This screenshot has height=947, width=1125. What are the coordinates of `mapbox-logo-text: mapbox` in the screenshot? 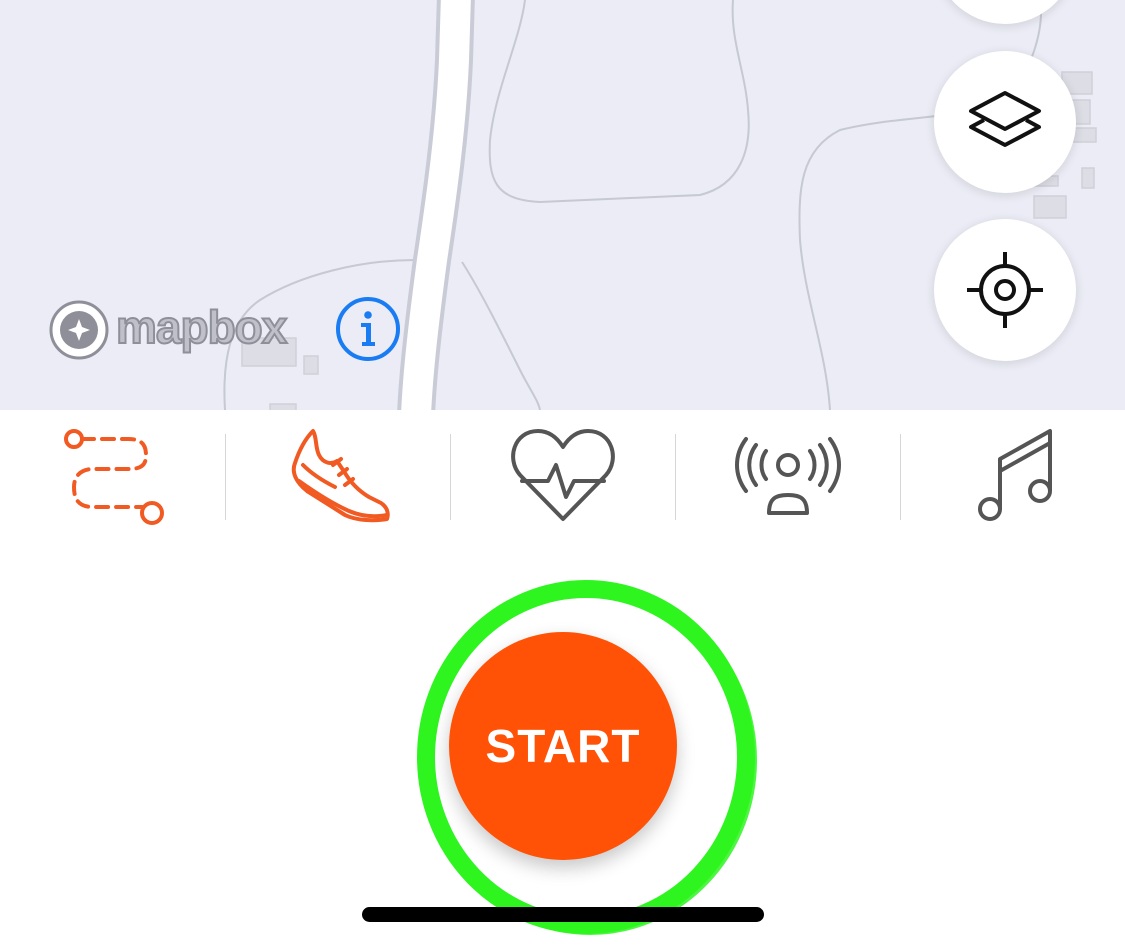 It's located at (201, 327).